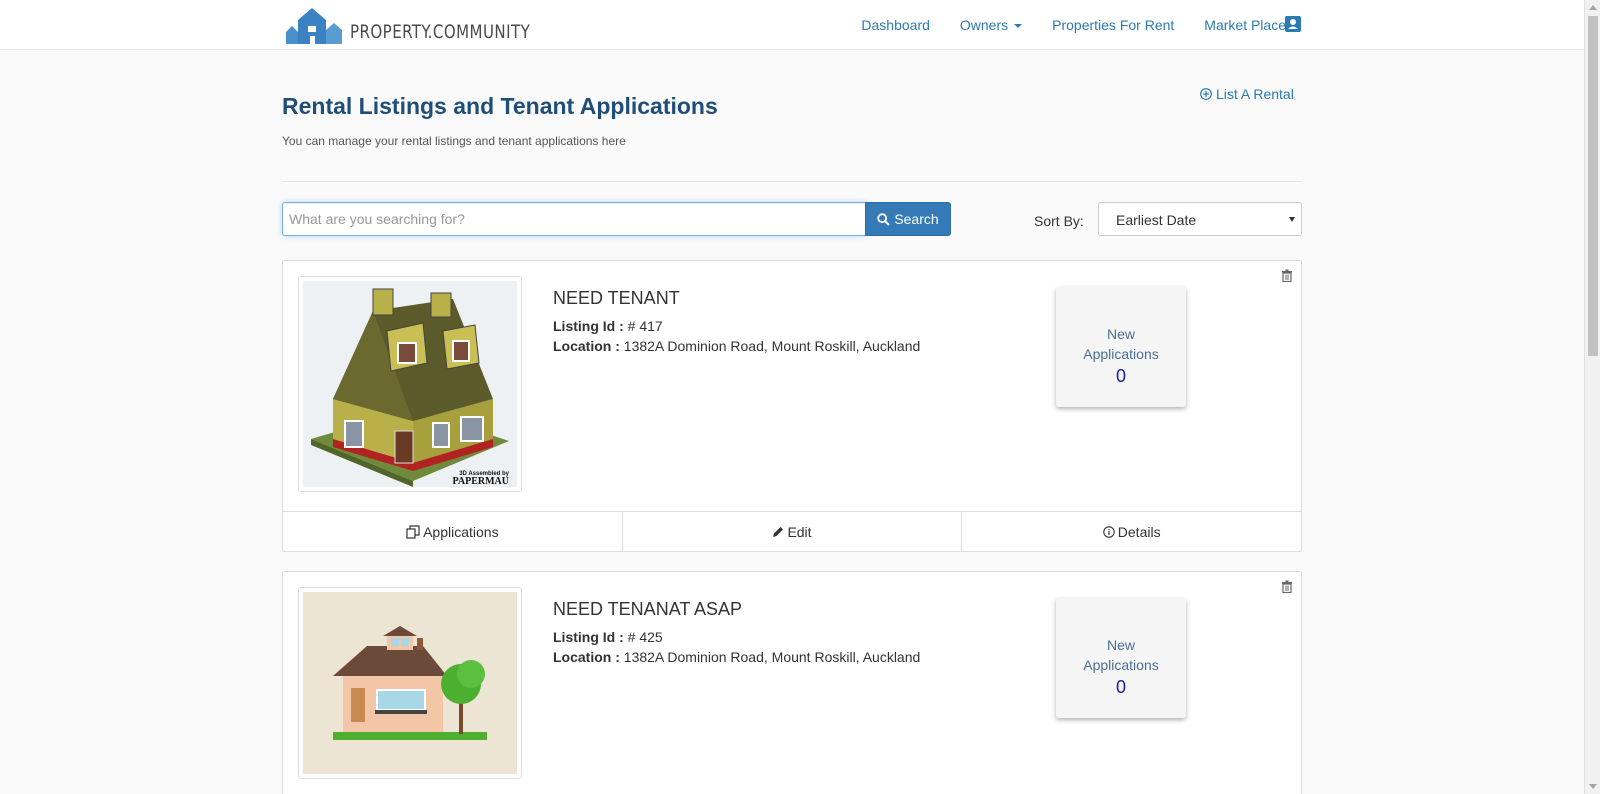 This screenshot has width=1600, height=794. Describe the element at coordinates (1156, 220) in the screenshot. I see `sort-selected-value: Earliest Date` at that location.